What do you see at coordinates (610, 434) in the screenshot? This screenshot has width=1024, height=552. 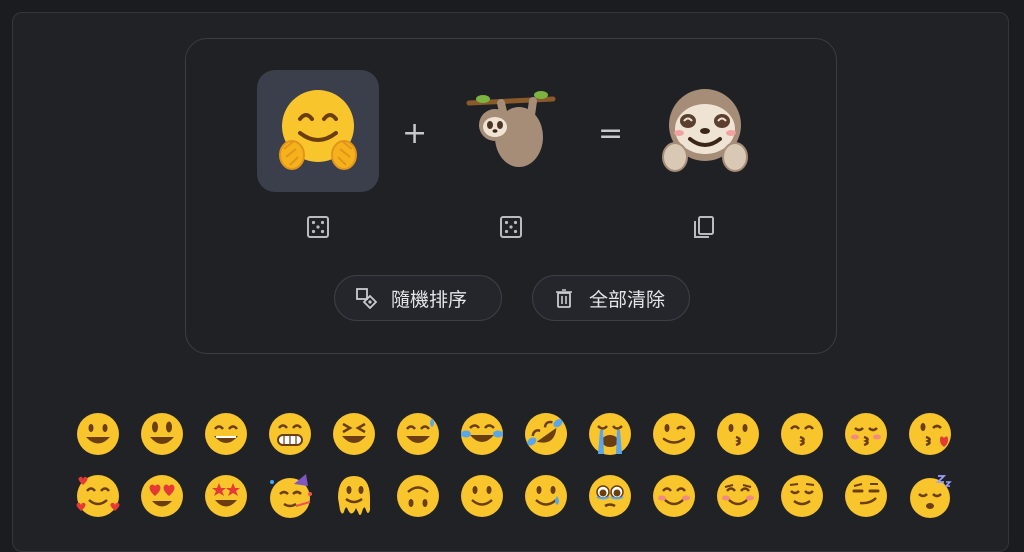 I see `loudly-crying-face-icon` at bounding box center [610, 434].